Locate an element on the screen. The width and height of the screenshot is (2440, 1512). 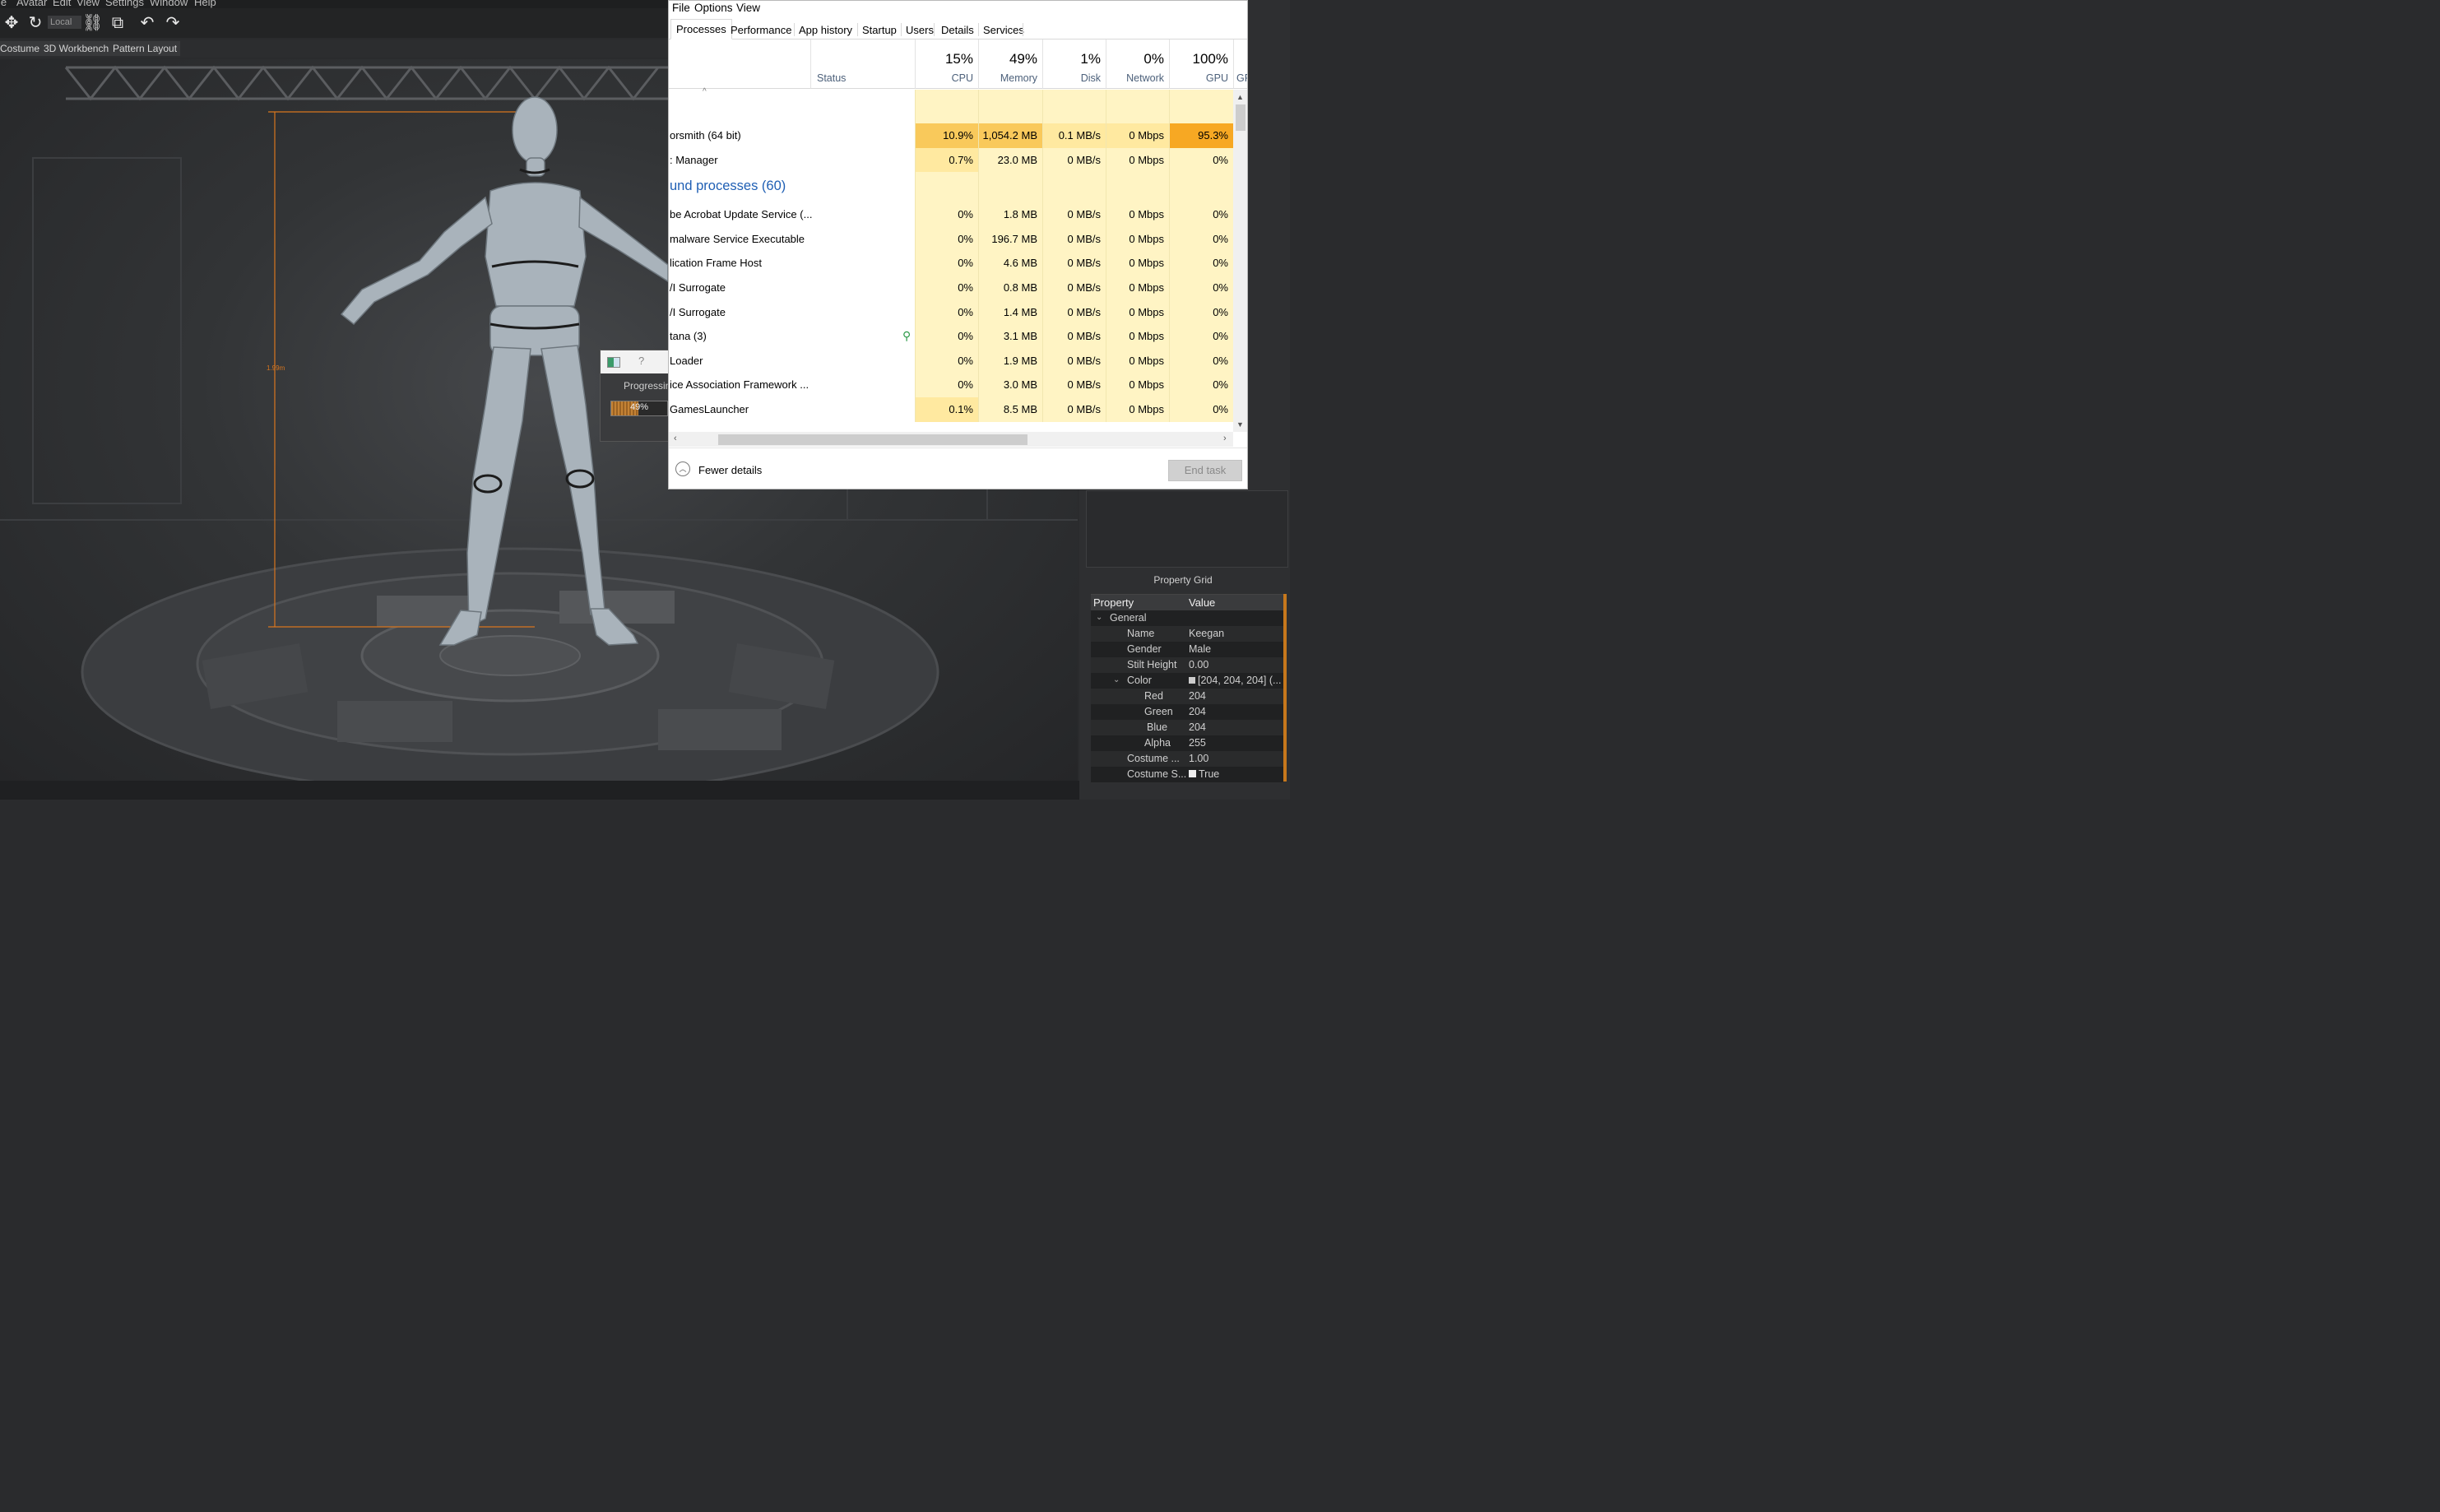
hscroll-thumb is located at coordinates (872, 439).